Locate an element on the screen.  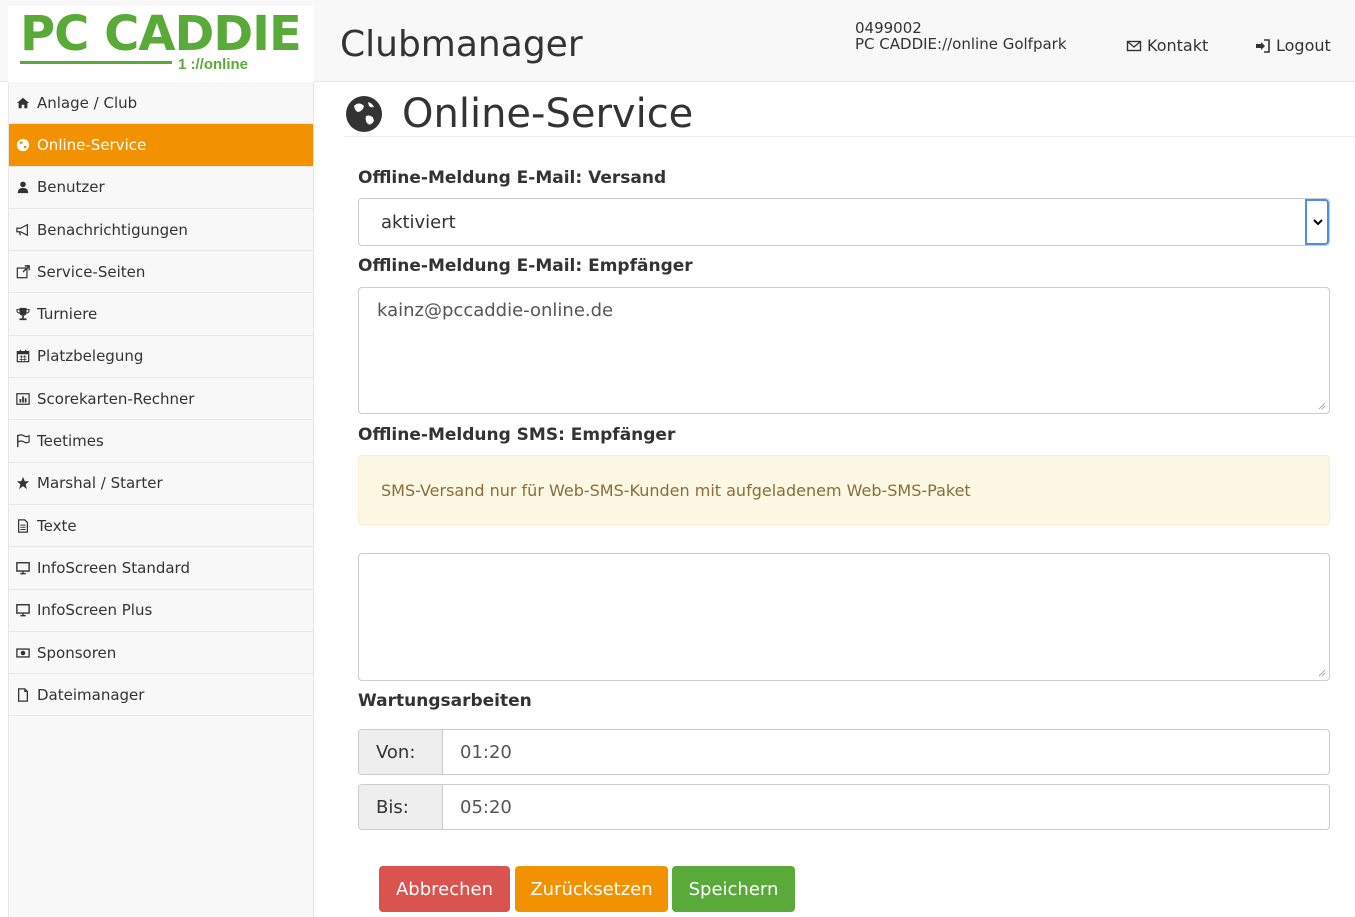
save-button: Speichern is located at coordinates (733, 889).